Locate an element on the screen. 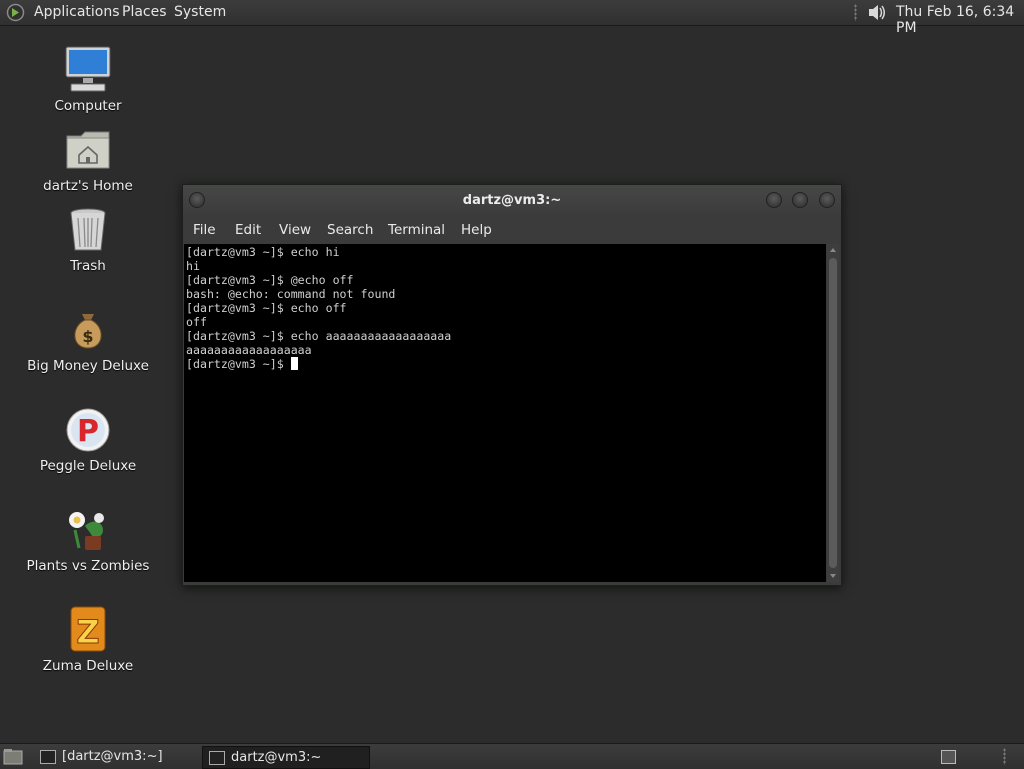 The width and height of the screenshot is (1024, 769). peggle-icon: P is located at coordinates (88, 429).